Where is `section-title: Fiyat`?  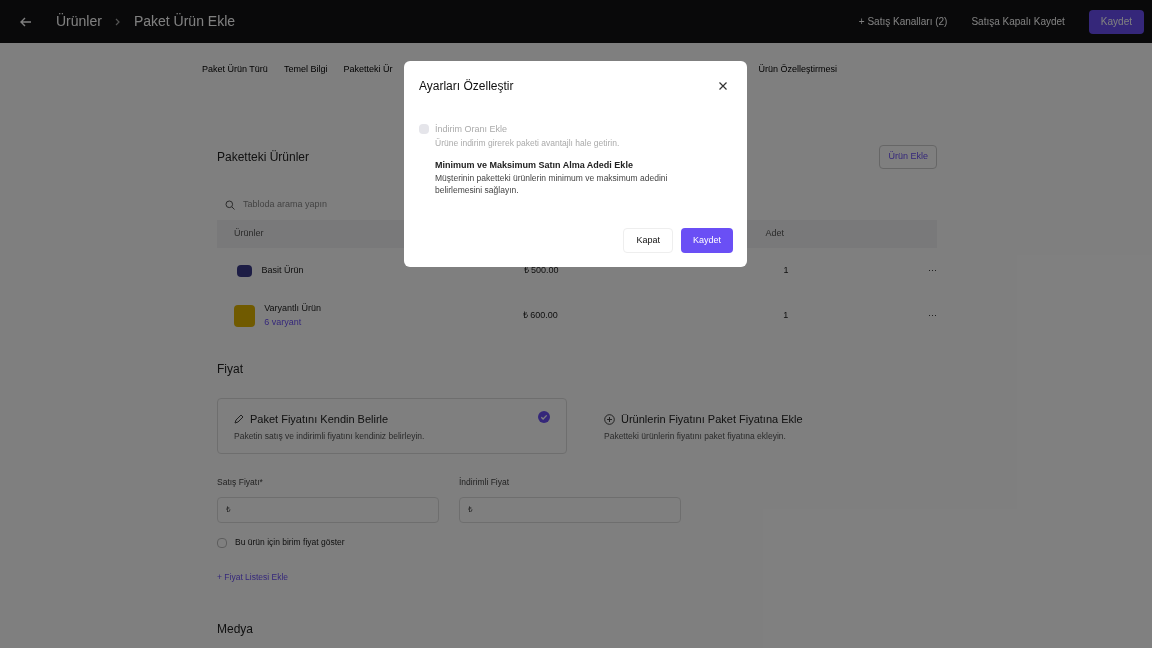
section-title: Fiyat is located at coordinates (230, 369).